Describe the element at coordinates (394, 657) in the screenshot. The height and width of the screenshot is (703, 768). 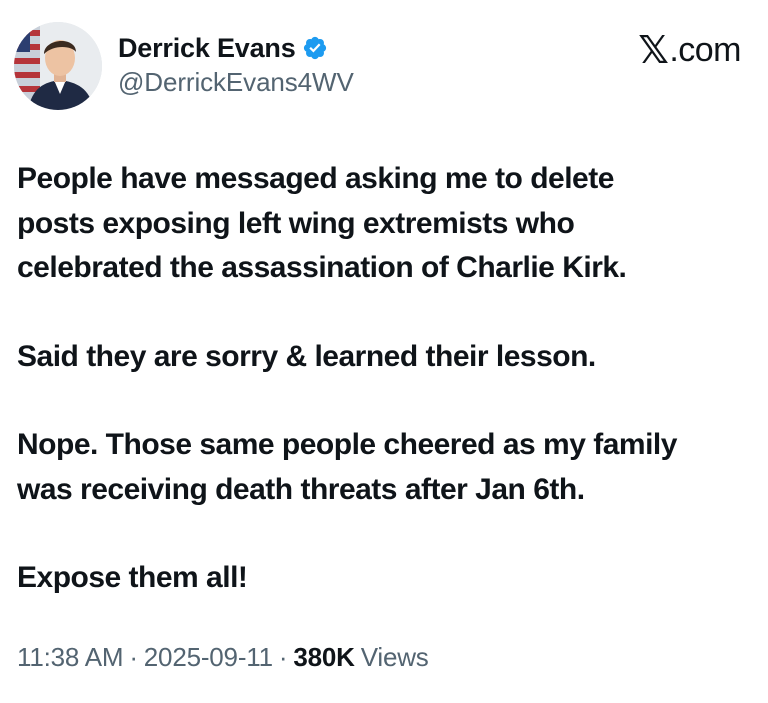
I see `views-label: Views` at that location.